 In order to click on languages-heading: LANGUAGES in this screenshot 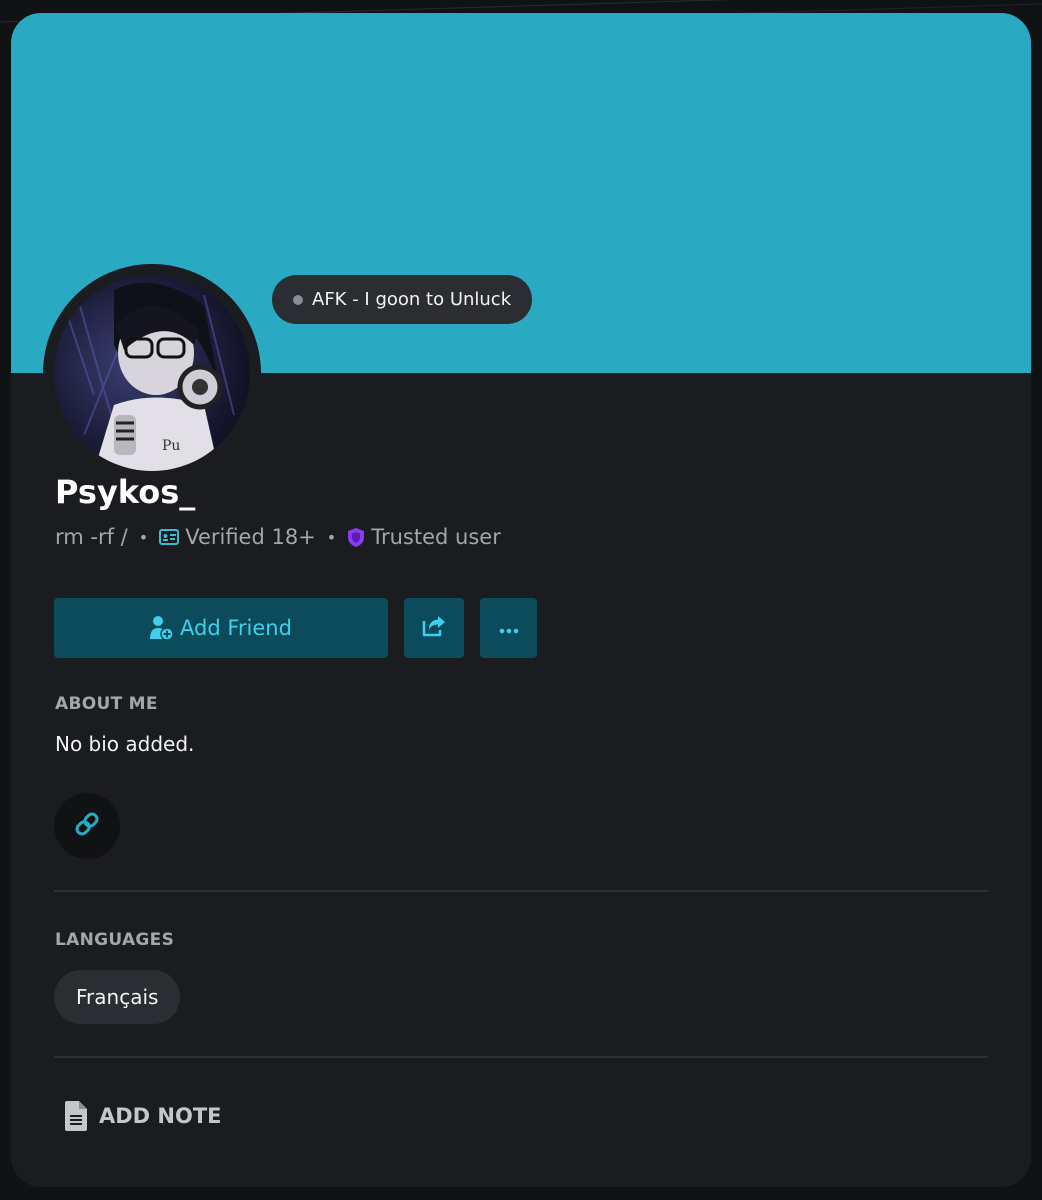, I will do `click(115, 940)`.